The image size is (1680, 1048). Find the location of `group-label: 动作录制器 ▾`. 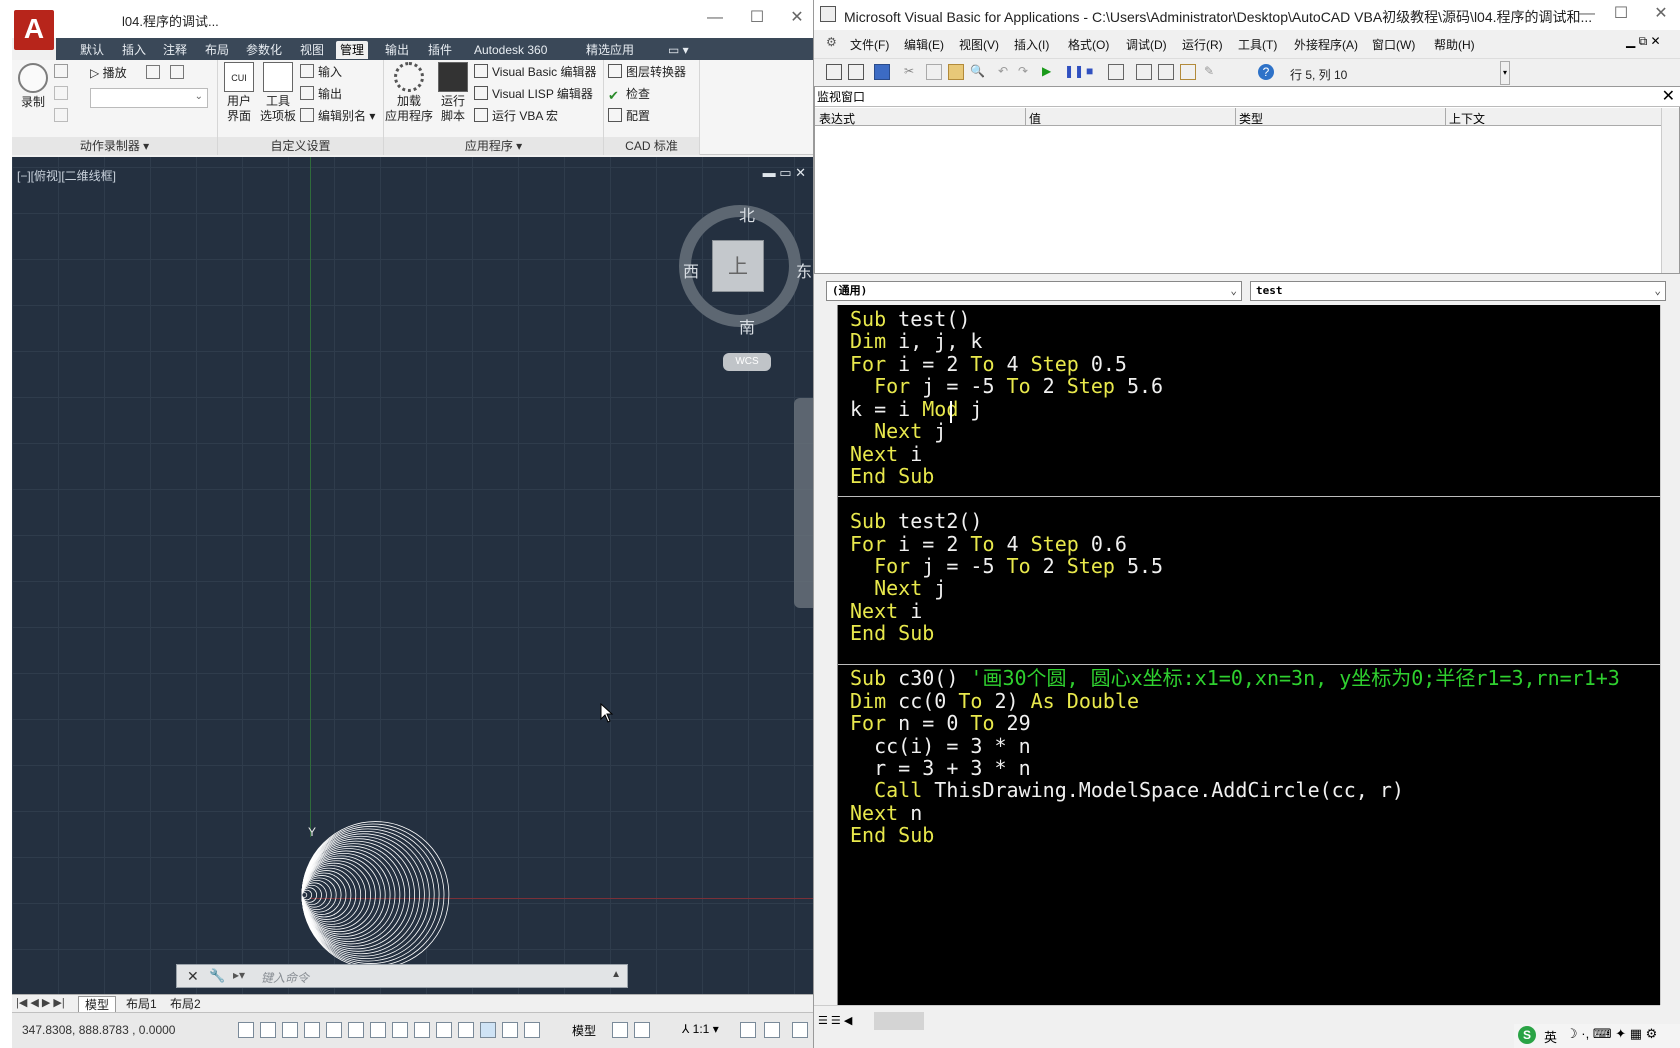

group-label: 动作录制器 ▾ is located at coordinates (114, 146).